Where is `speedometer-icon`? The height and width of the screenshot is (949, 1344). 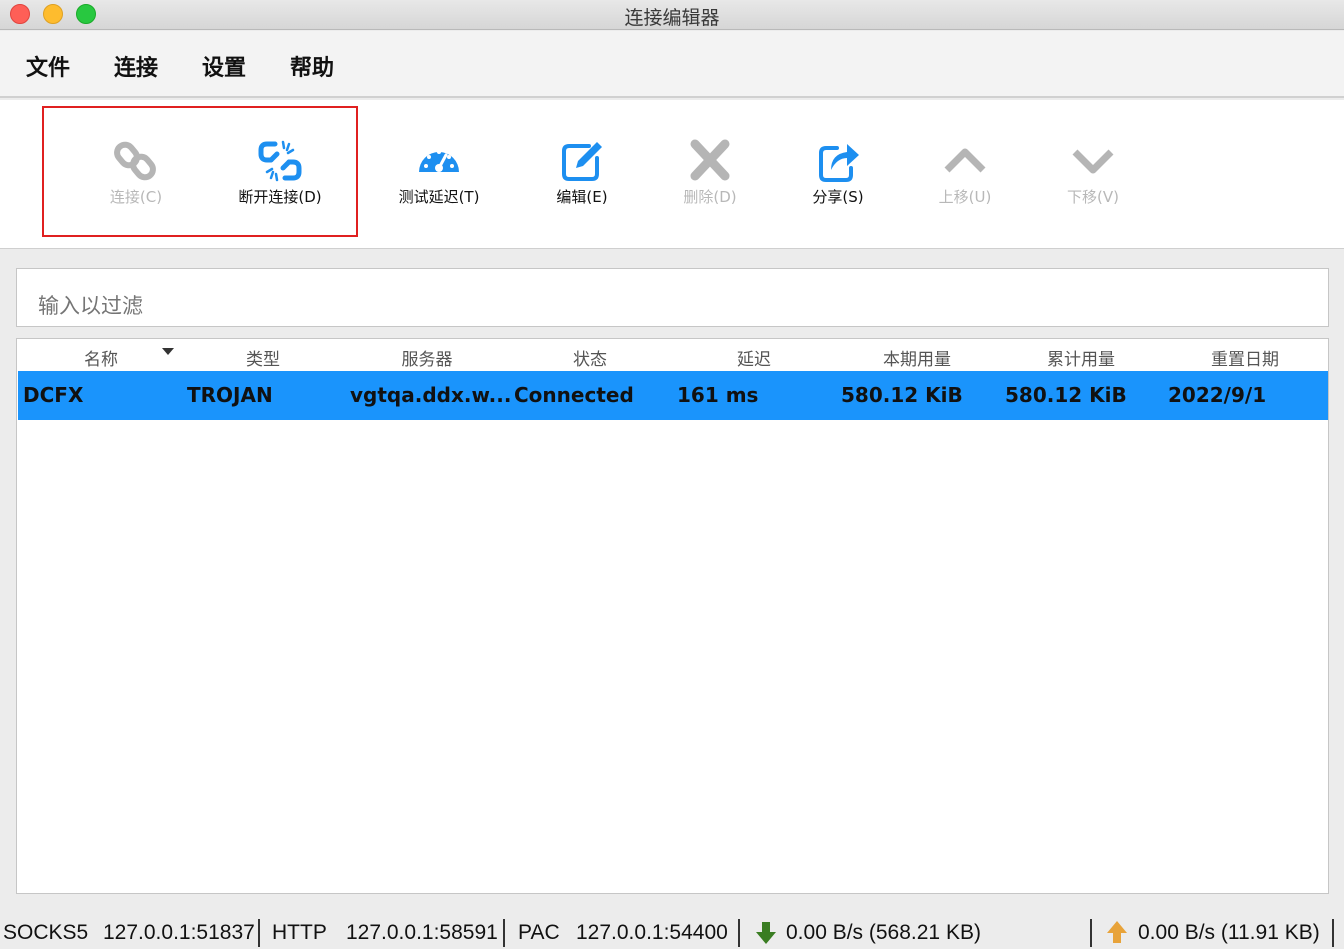 speedometer-icon is located at coordinates (439, 161).